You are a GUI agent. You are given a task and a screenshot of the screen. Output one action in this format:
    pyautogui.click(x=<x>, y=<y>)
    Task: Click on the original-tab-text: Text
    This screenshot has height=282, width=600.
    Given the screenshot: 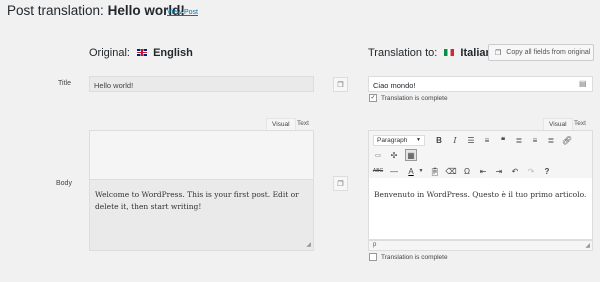 What is the action you would take?
    pyautogui.click(x=303, y=124)
    